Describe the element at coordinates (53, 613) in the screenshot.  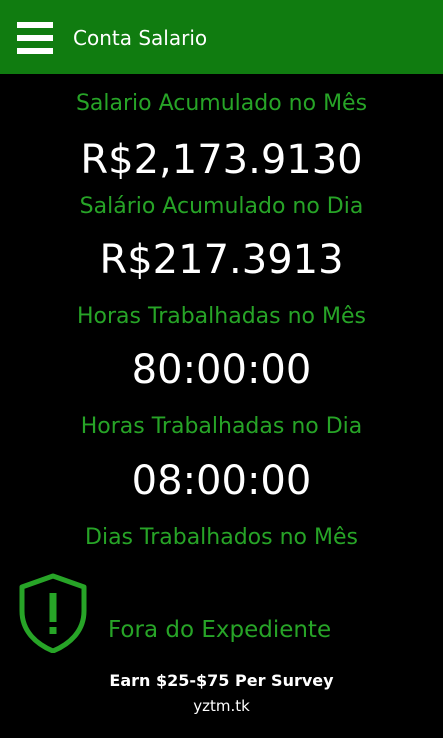
I see `shield-alert-icon` at that location.